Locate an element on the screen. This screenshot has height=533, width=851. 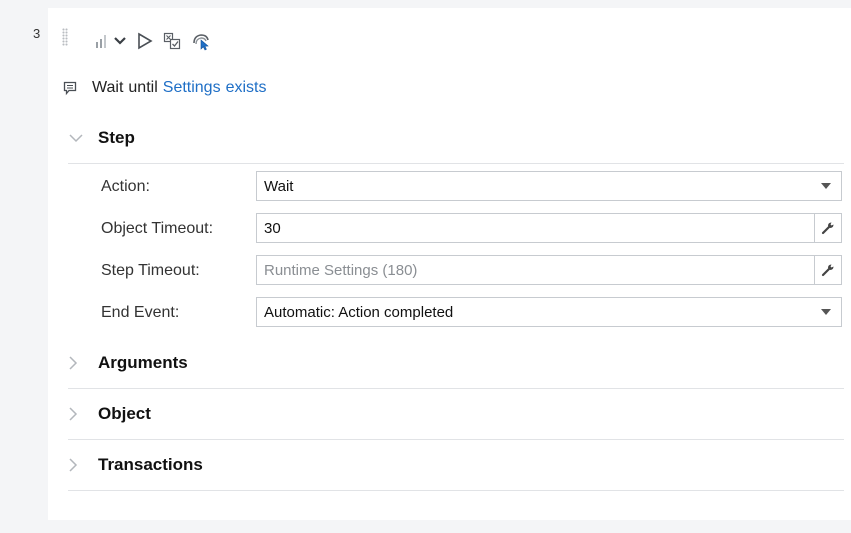
section-title-transactions: Transactions is located at coordinates (150, 464).